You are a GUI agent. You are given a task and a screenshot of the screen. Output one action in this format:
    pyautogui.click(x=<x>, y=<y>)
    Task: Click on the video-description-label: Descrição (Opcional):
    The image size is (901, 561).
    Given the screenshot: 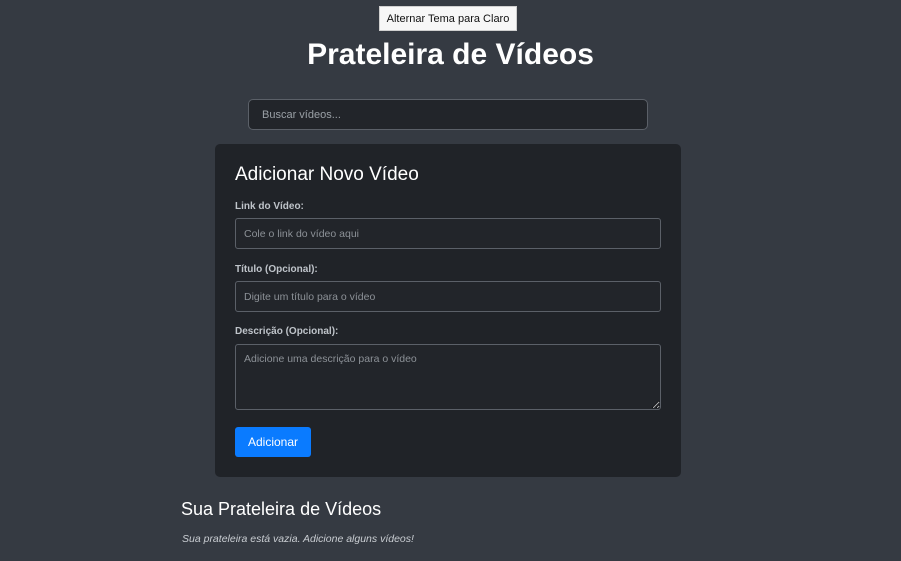 What is the action you would take?
    pyautogui.click(x=287, y=331)
    